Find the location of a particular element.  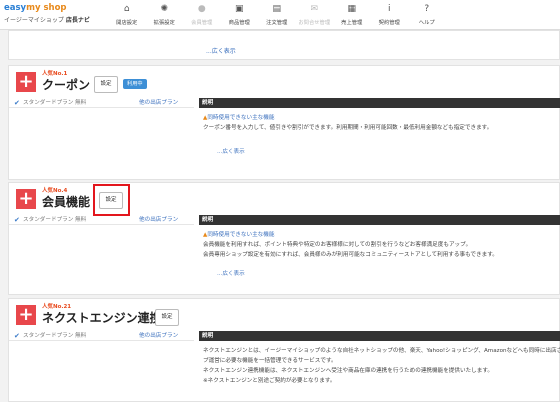

nav-label: 売上管理 is located at coordinates (352, 23).